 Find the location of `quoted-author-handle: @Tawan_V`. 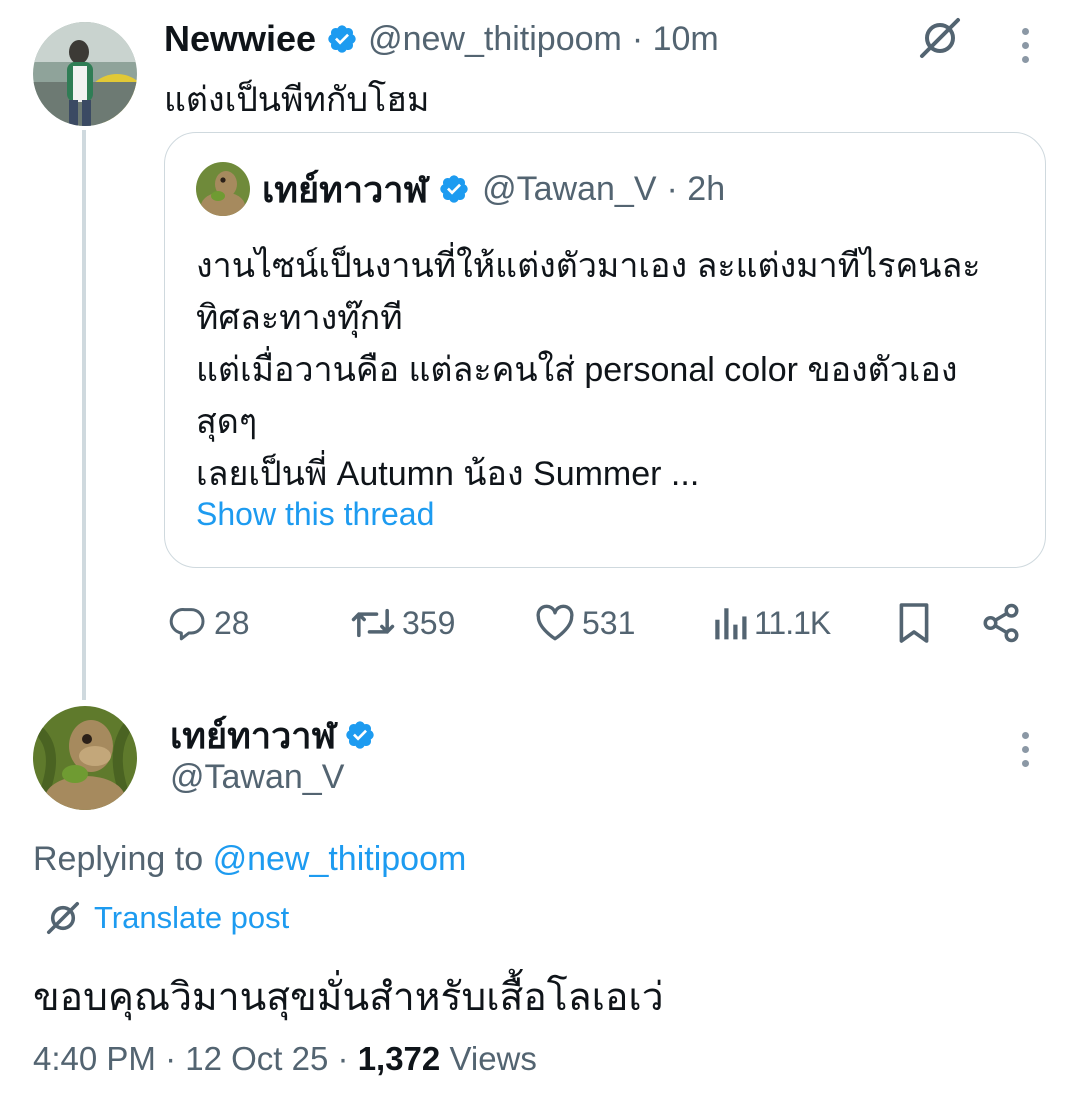

quoted-author-handle: @Tawan_V is located at coordinates (569, 189).